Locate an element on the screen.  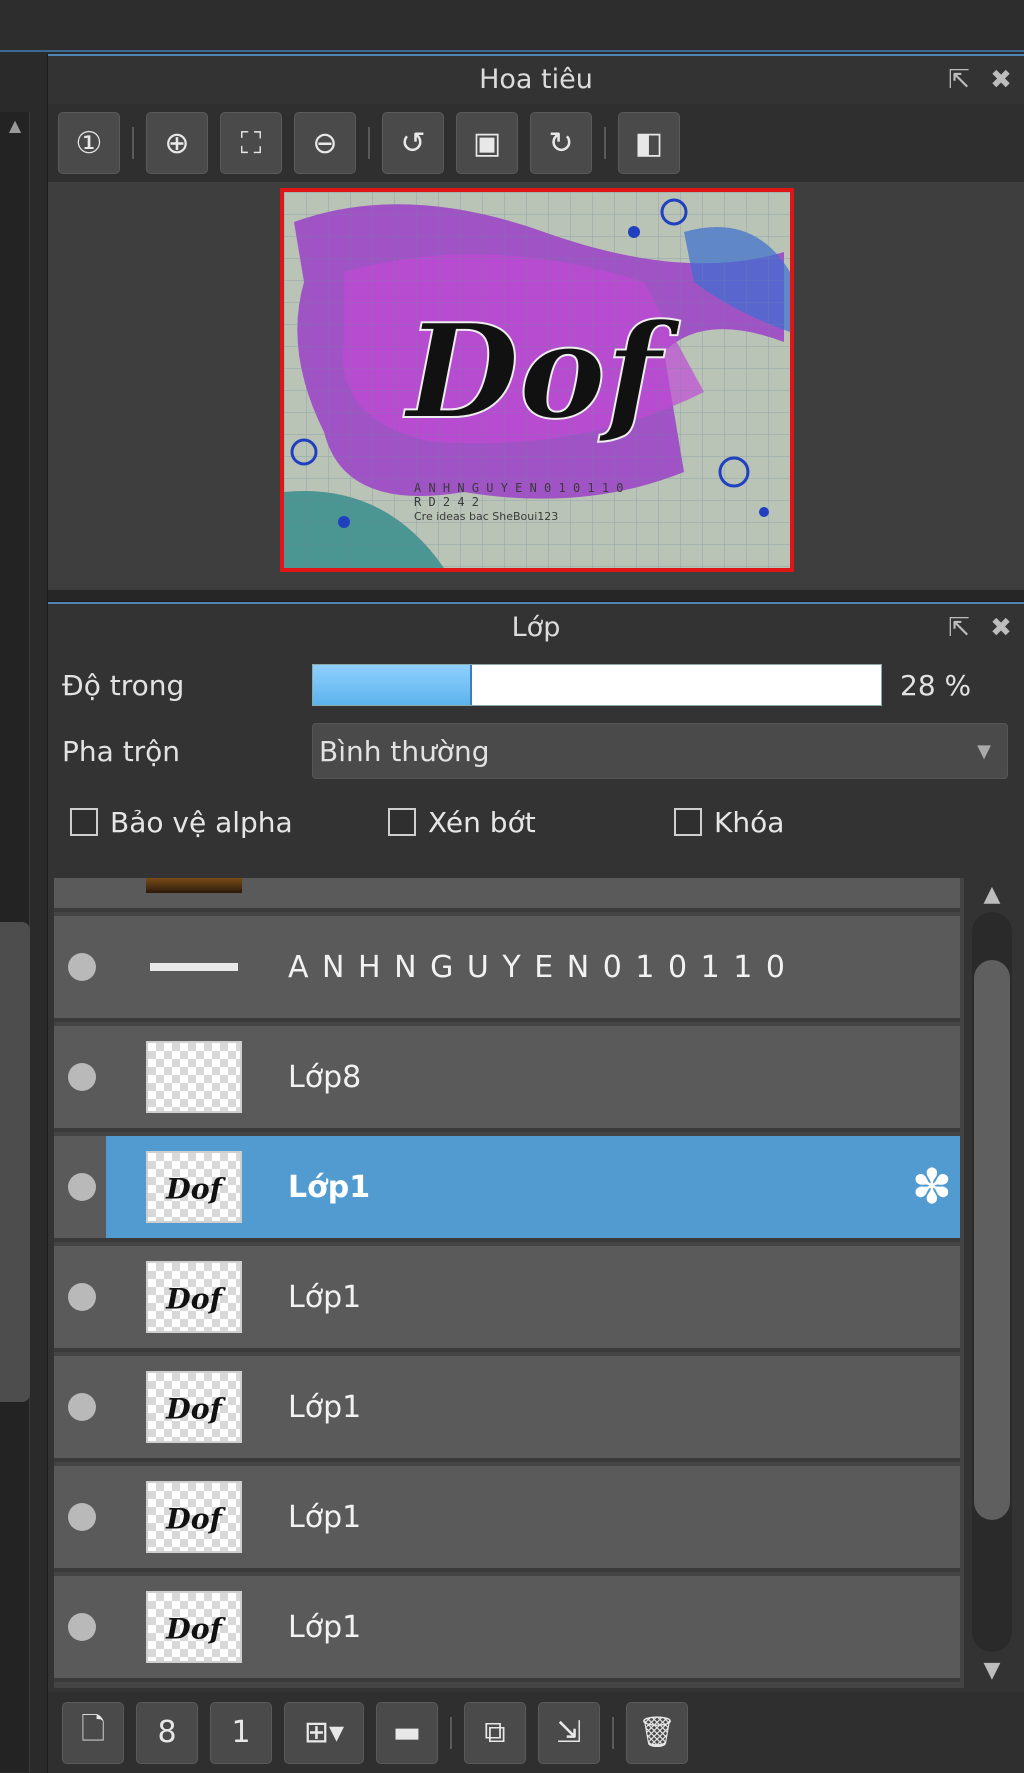
layer-row: Lớp8 is located at coordinates (507, 1079).